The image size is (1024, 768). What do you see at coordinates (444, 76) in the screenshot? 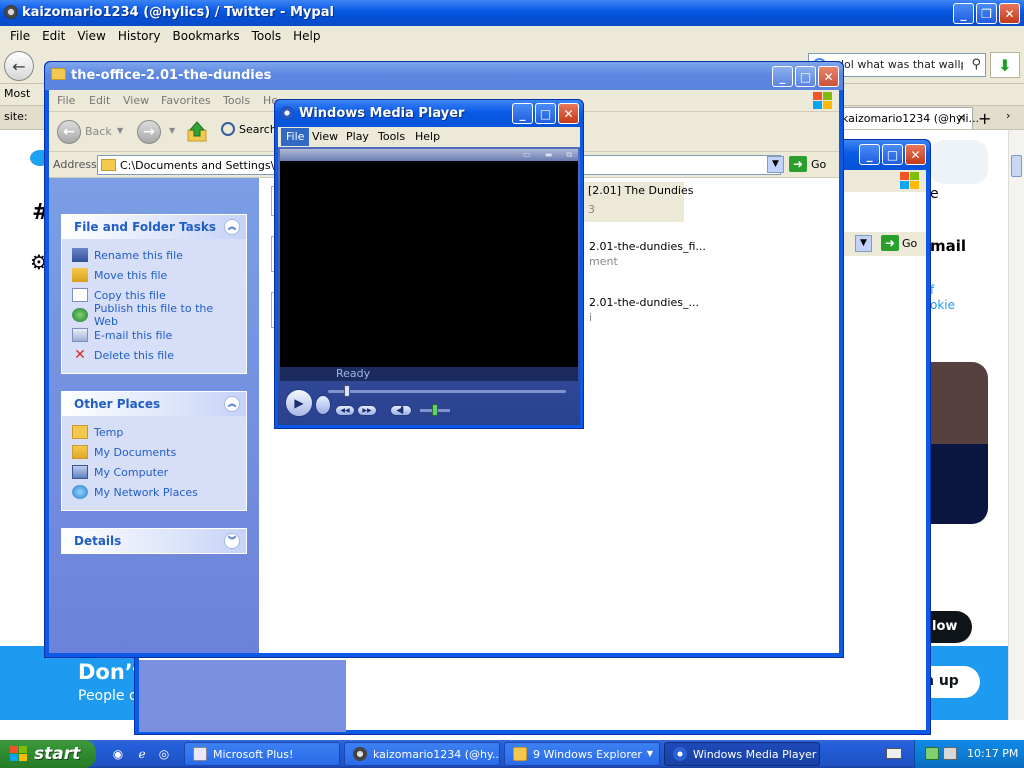
I see `explorer-titlebar: the-office-2.01-the-dundies _ □ ✕` at bounding box center [444, 76].